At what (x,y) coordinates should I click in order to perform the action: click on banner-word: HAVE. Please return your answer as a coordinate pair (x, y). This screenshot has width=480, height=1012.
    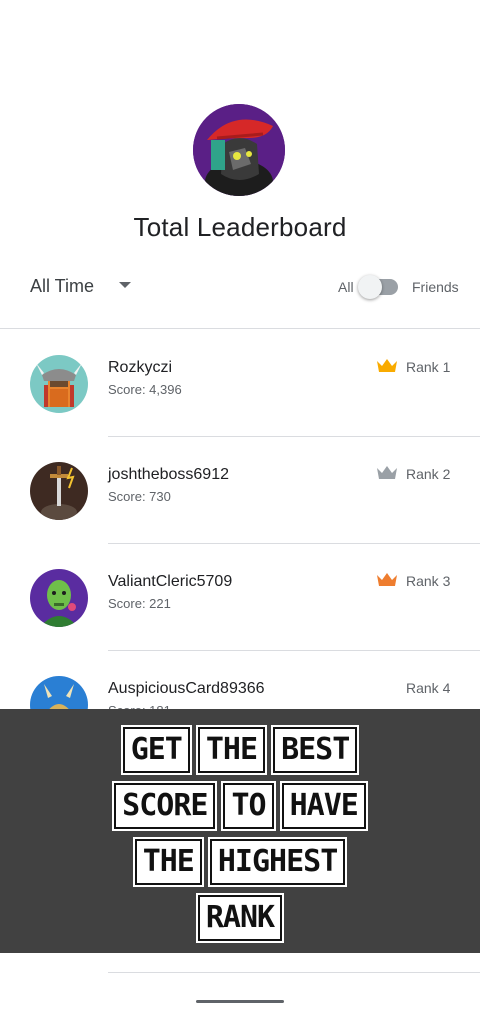
    Looking at the image, I should click on (323, 806).